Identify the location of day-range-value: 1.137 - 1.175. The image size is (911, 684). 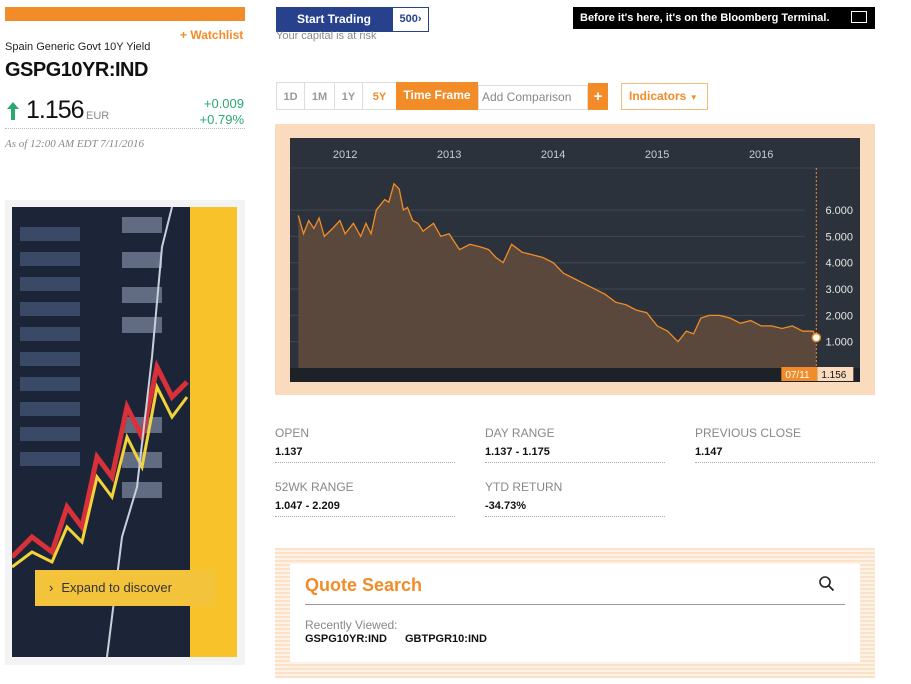
(575, 454).